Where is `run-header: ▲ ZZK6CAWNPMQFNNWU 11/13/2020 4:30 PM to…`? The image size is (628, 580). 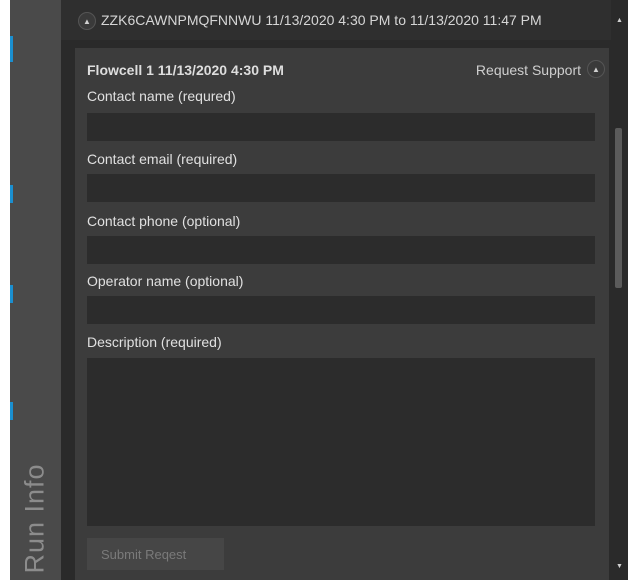
run-header: ▲ ZZK6CAWNPMQFNNWU 11/13/2020 4:30 PM to… is located at coordinates (344, 20).